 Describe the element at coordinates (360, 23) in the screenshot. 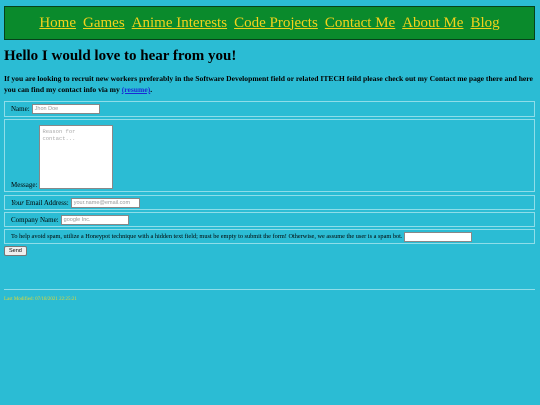

I see `nav-link-contact-me: Contact Me` at that location.